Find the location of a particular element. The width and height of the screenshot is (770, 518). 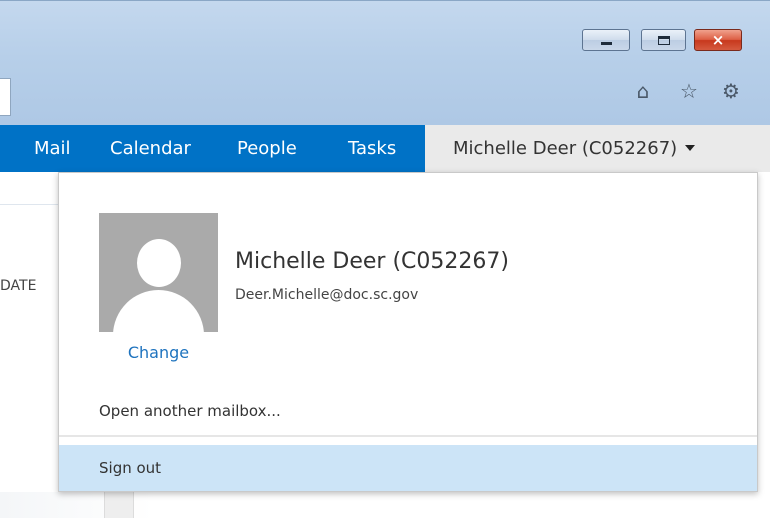

maximize-button is located at coordinates (663, 40).